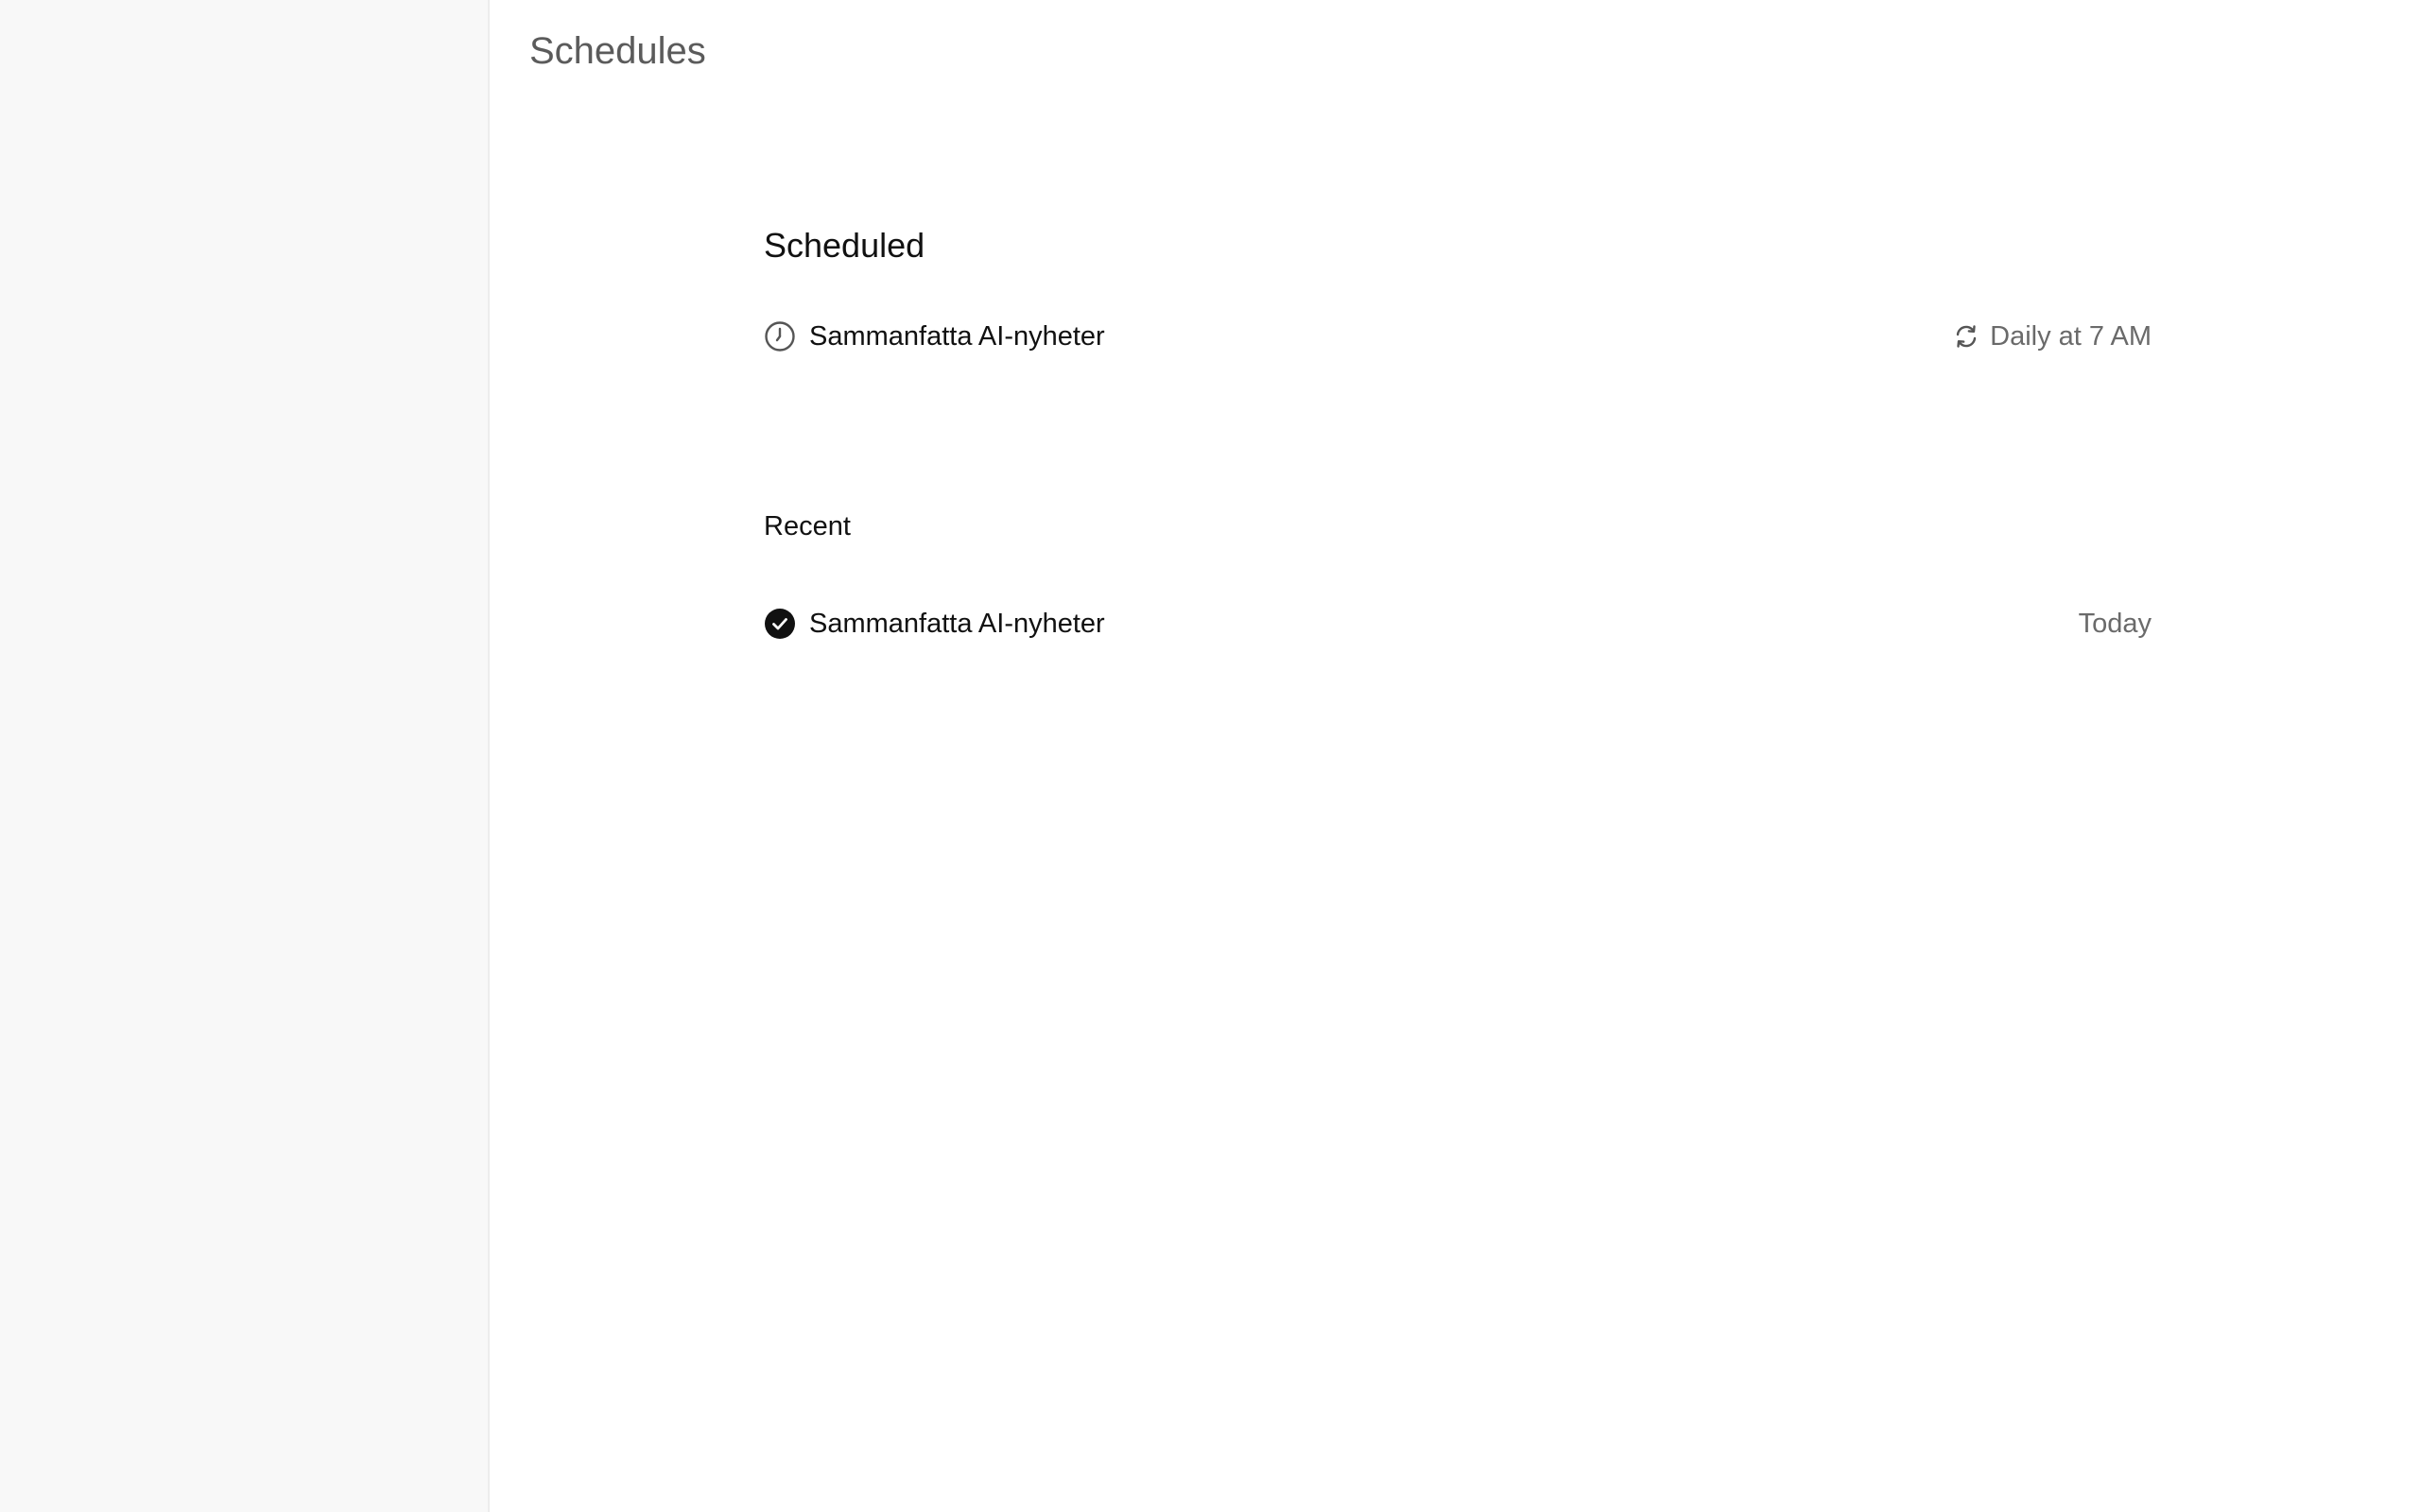 This screenshot has height=1512, width=2420. What do you see at coordinates (957, 623) in the screenshot?
I see `recent-task-name: Sammanfatta AI-nyheter` at bounding box center [957, 623].